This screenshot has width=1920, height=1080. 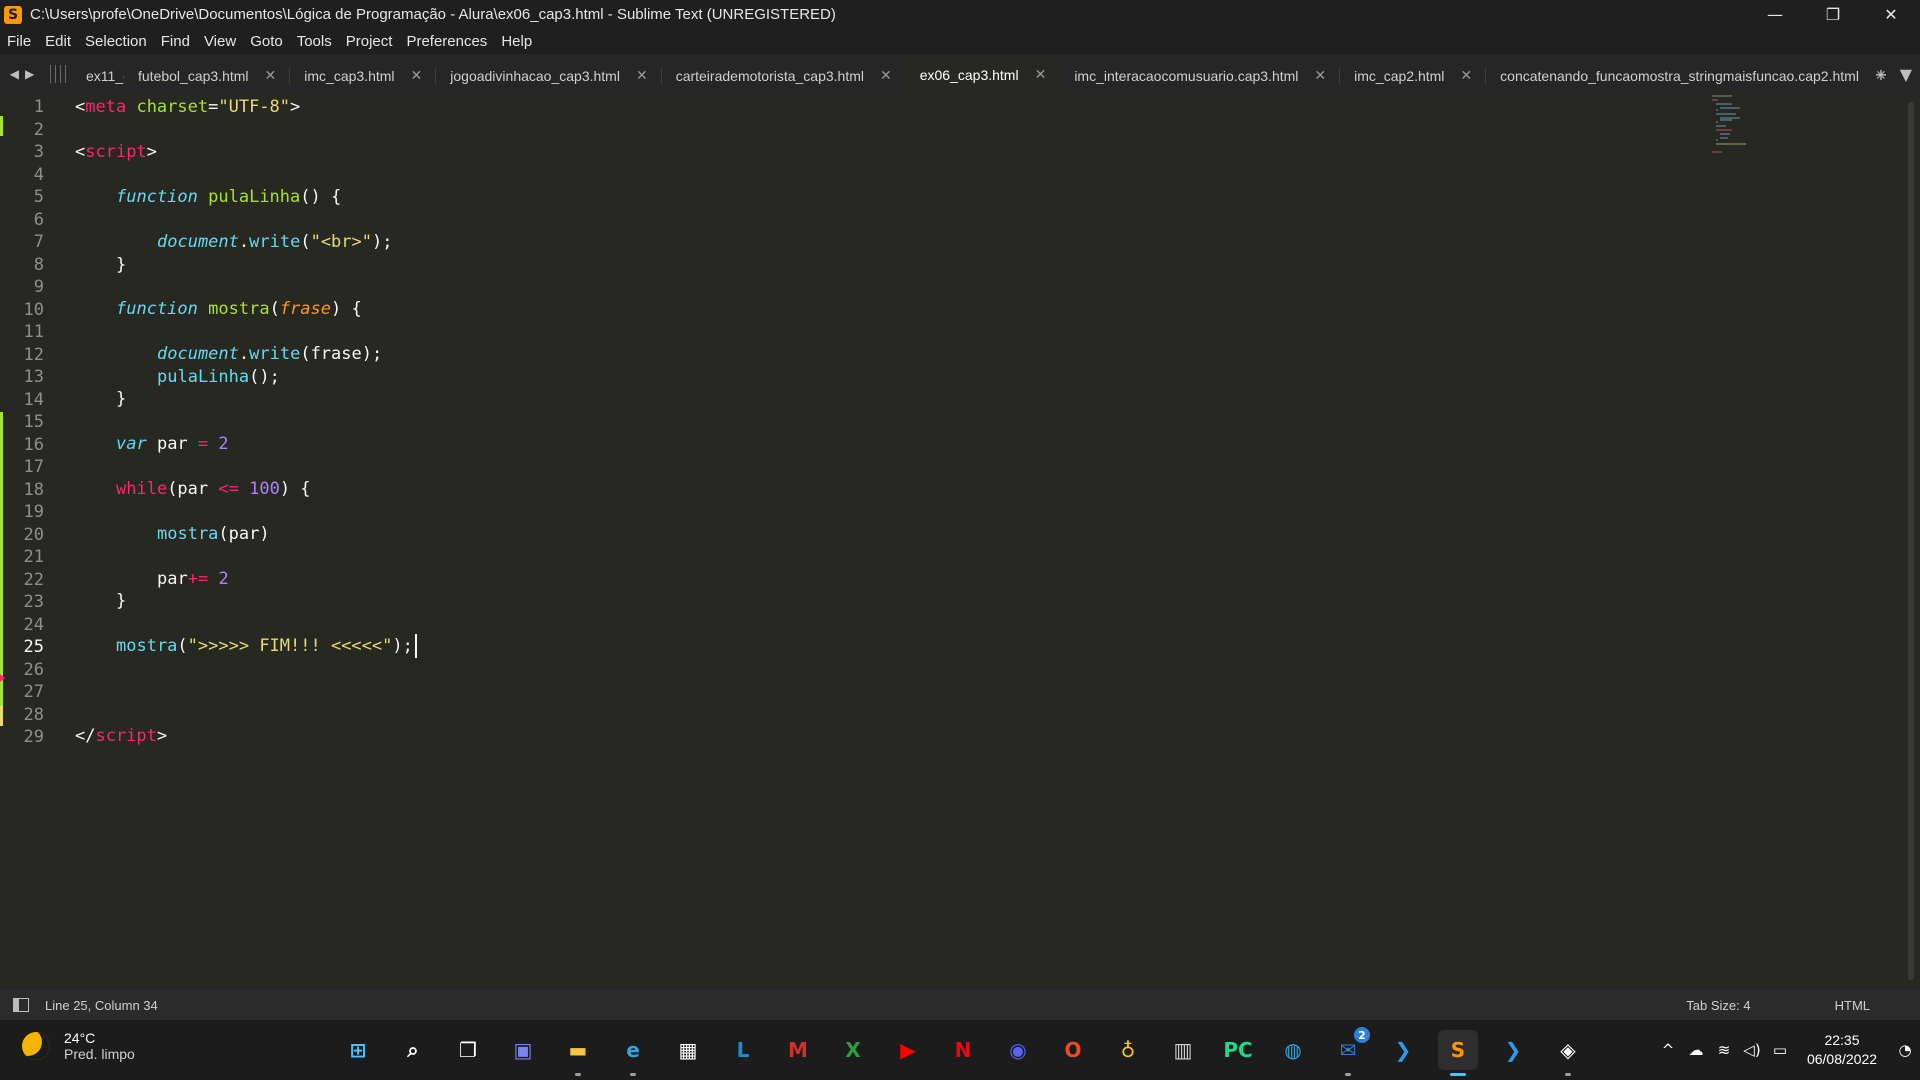 I want to click on netflix-icon: N, so click(x=963, y=1050).